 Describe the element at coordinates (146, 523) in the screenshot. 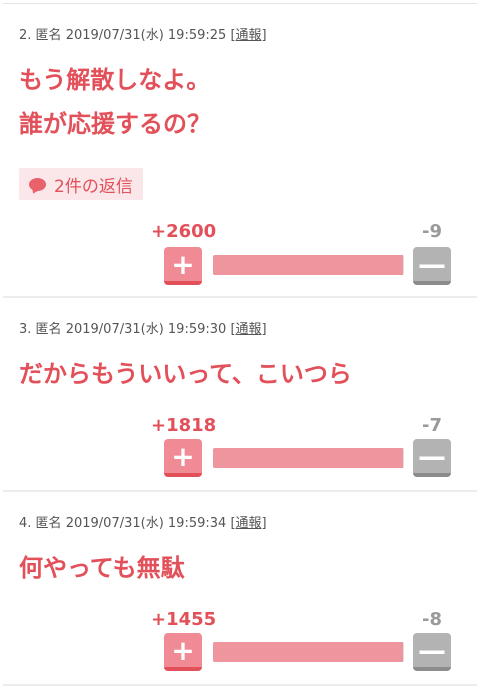

I see `comment-datetime: 2019/07/31(水) 19:59:34` at that location.